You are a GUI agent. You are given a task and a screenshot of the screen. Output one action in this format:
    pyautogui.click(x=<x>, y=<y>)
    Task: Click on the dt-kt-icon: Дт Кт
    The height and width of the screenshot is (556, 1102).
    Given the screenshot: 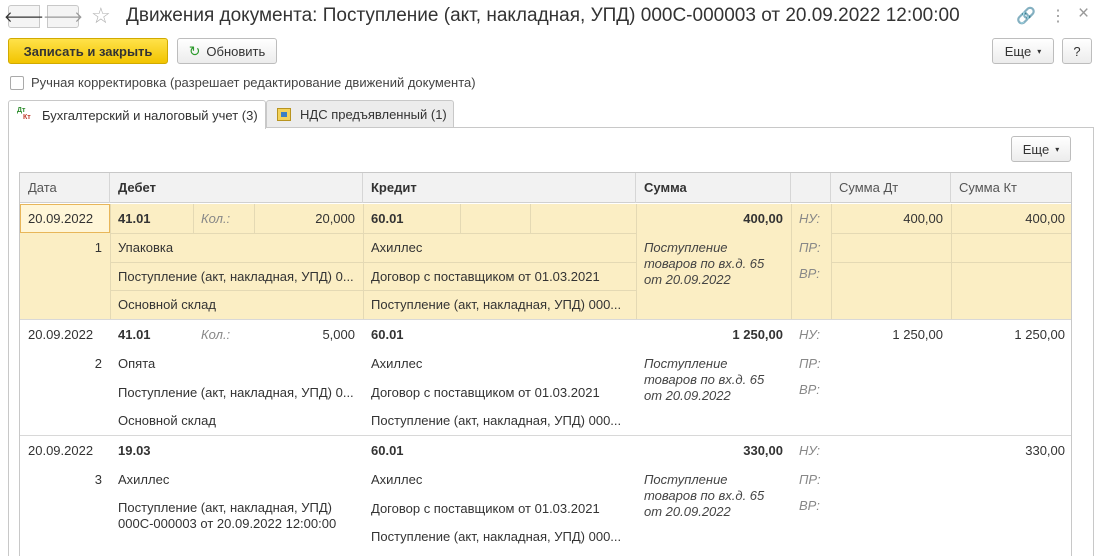 What is the action you would take?
    pyautogui.click(x=24, y=114)
    